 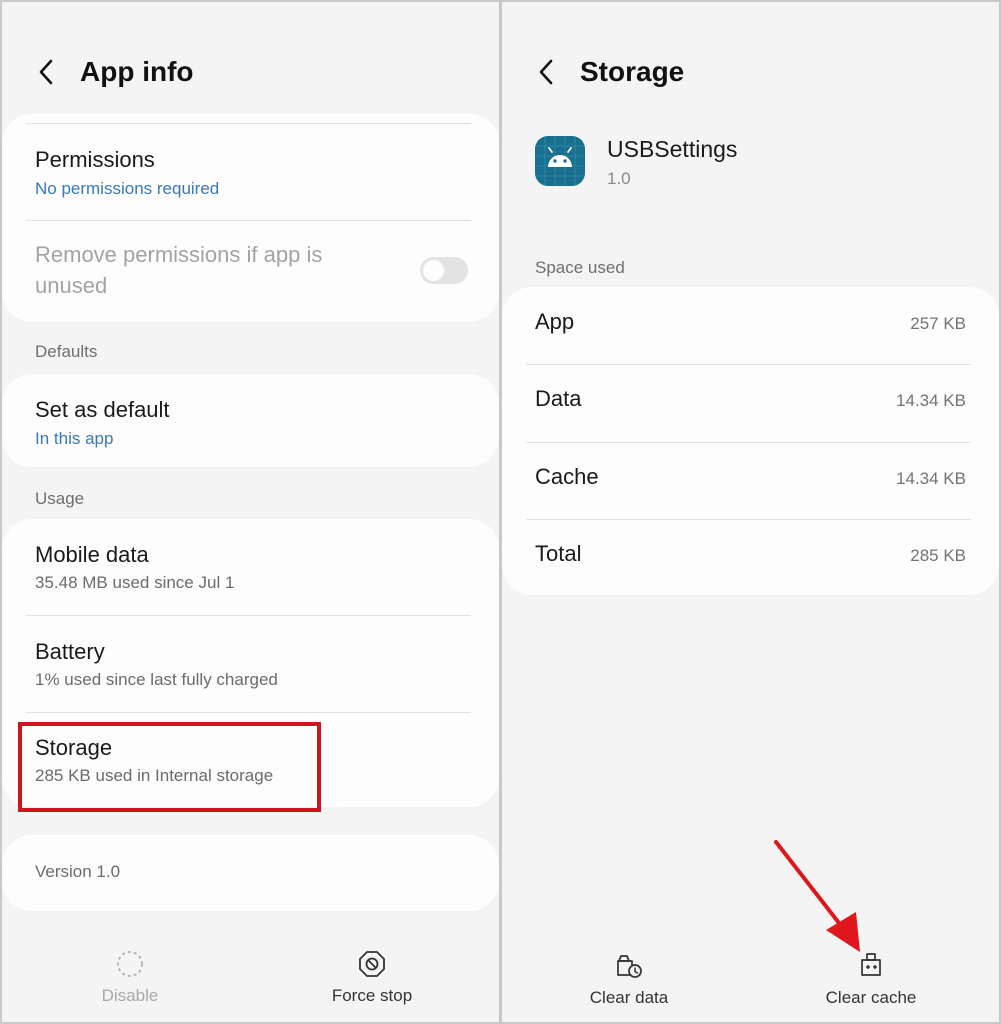 What do you see at coordinates (580, 267) in the screenshot?
I see `section-space-used: Space used` at bounding box center [580, 267].